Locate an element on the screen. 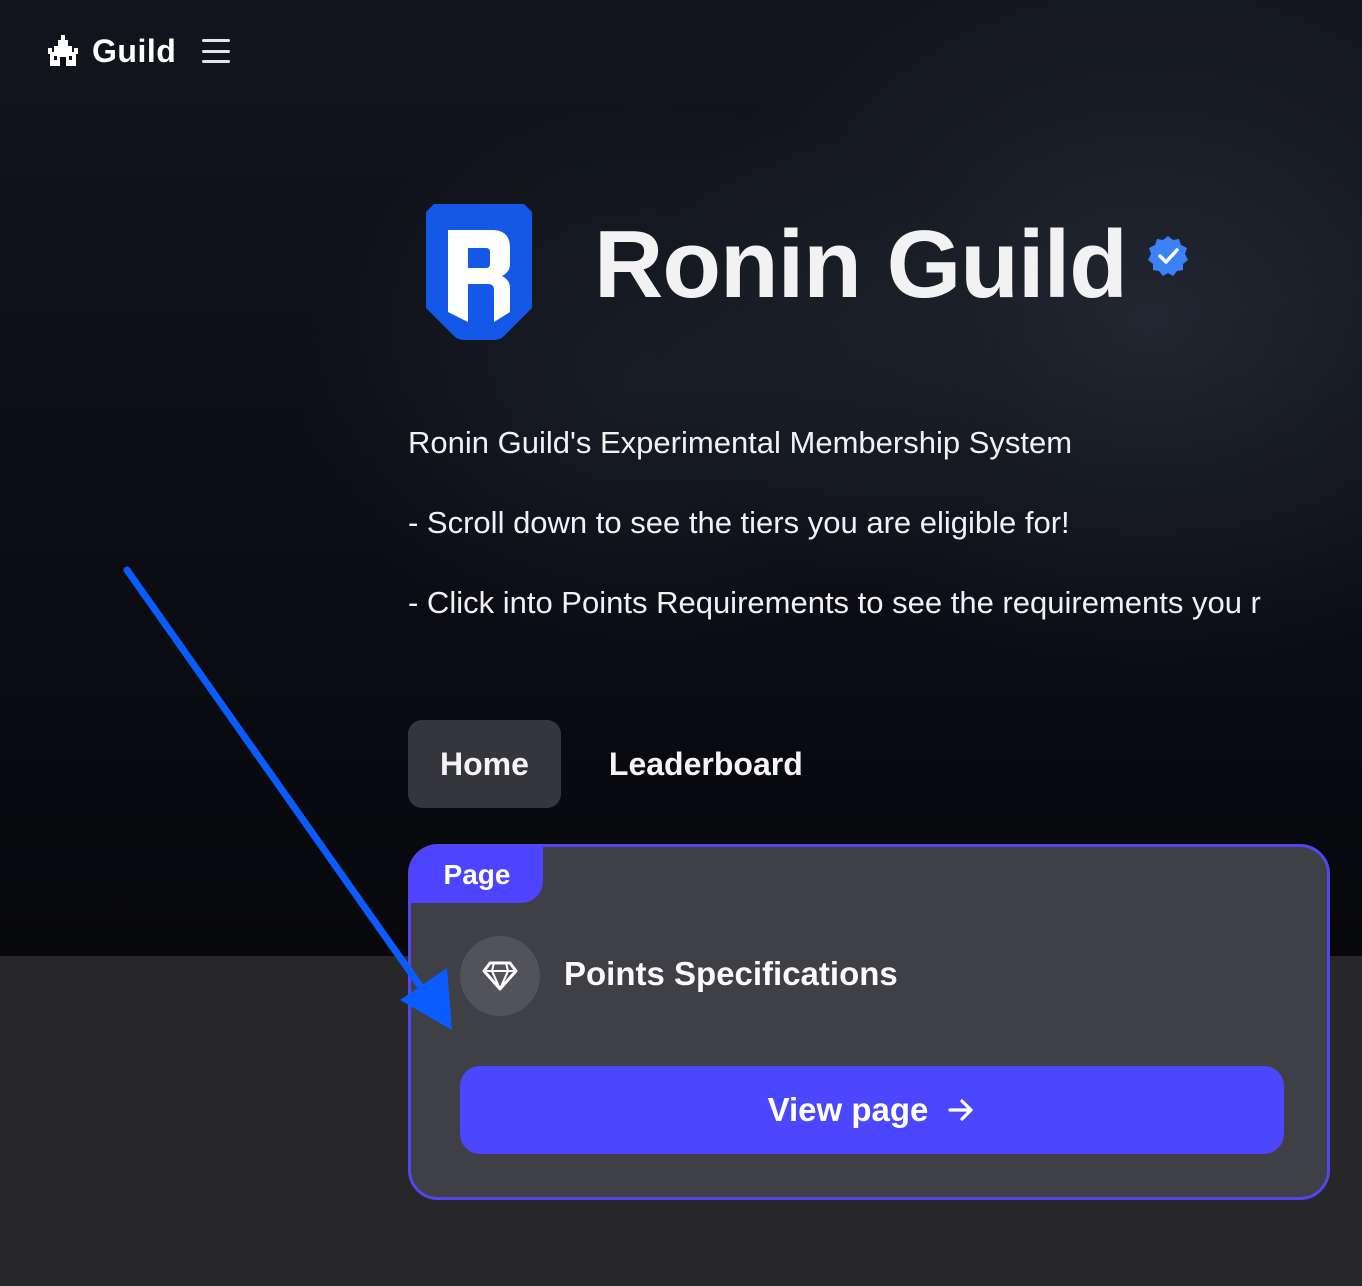 The width and height of the screenshot is (1362, 1286). view-page-button: View page is located at coordinates (872, 1110).